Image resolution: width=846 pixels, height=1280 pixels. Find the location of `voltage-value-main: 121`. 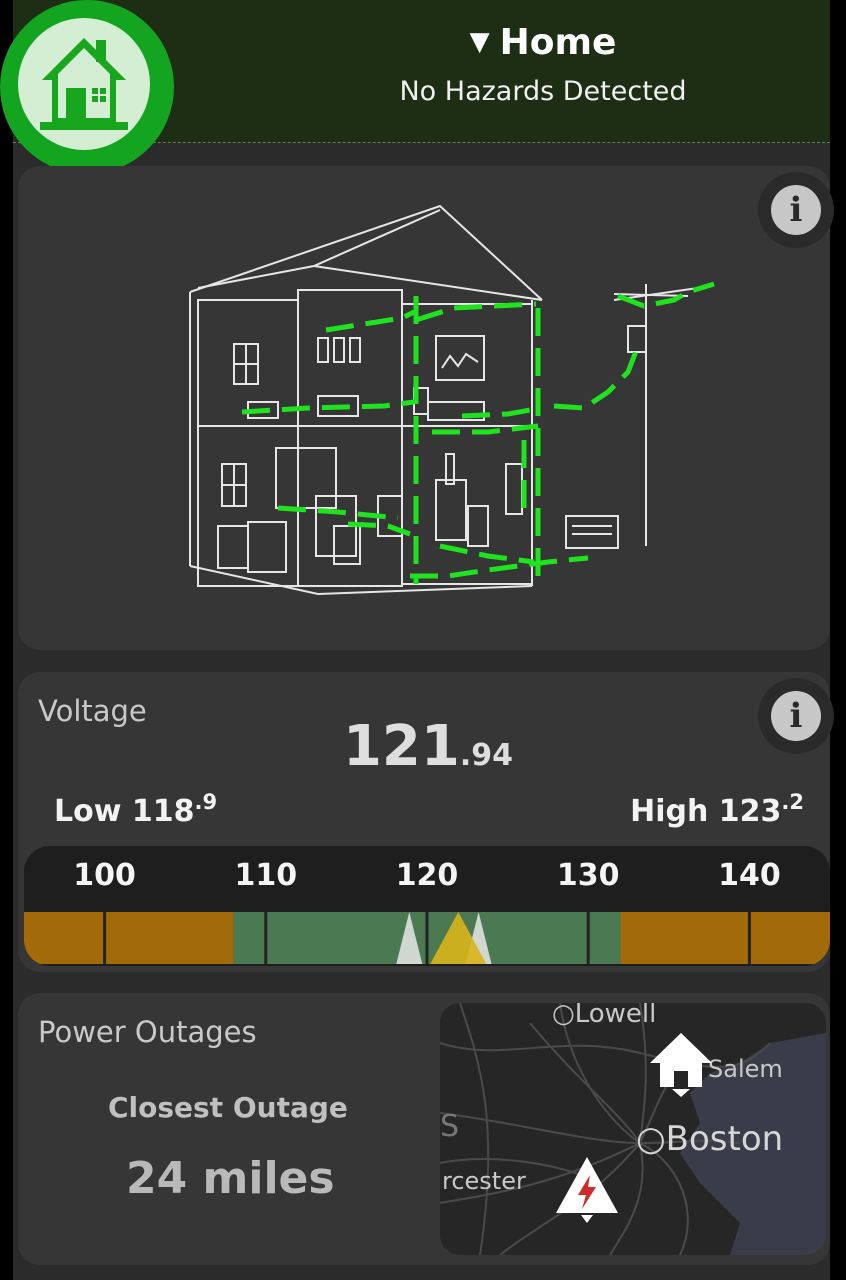

voltage-value-main: 121 is located at coordinates (401, 746).